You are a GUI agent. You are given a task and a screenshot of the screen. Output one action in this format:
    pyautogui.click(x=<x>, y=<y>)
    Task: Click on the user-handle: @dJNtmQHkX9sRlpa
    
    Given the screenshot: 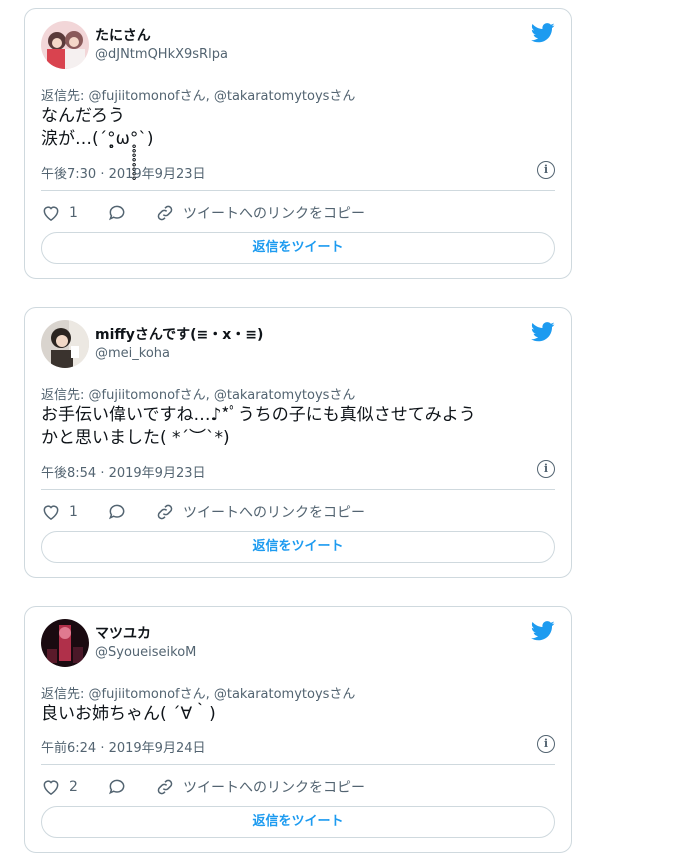 What is the action you would take?
    pyautogui.click(x=161, y=54)
    